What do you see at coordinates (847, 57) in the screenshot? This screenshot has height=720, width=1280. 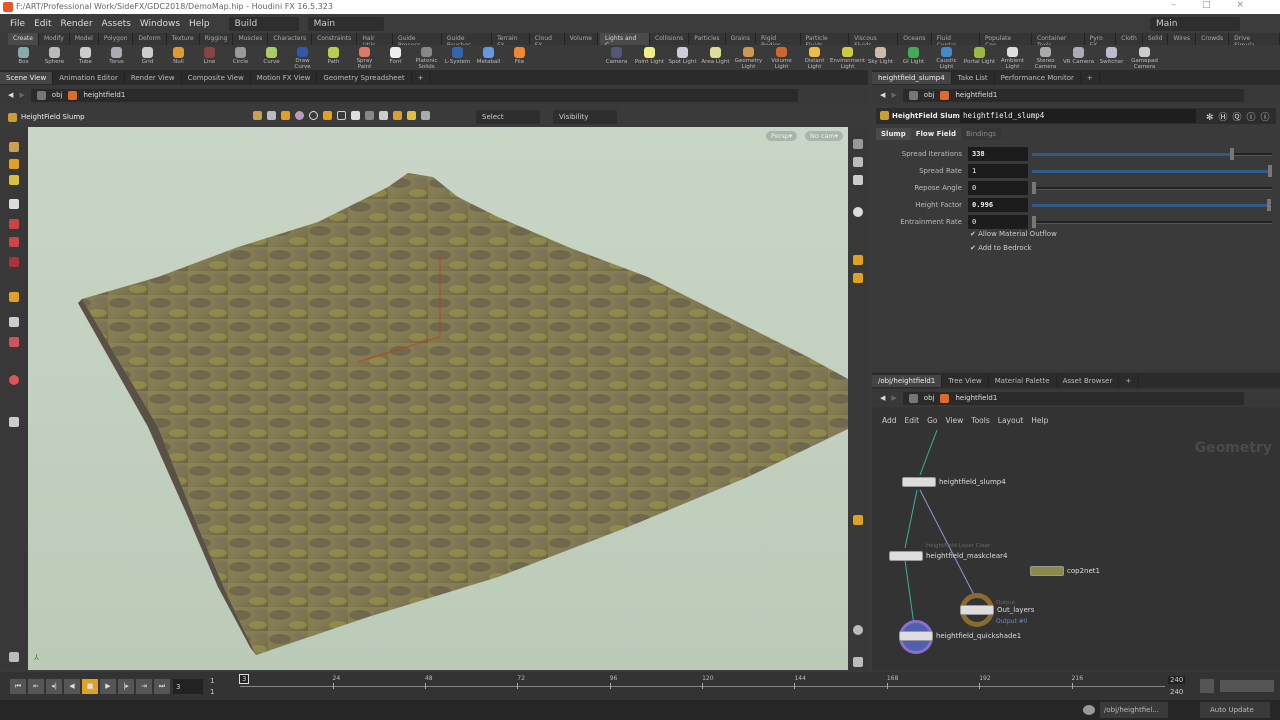 I see `tool-environment-light: Environment Light` at bounding box center [847, 57].